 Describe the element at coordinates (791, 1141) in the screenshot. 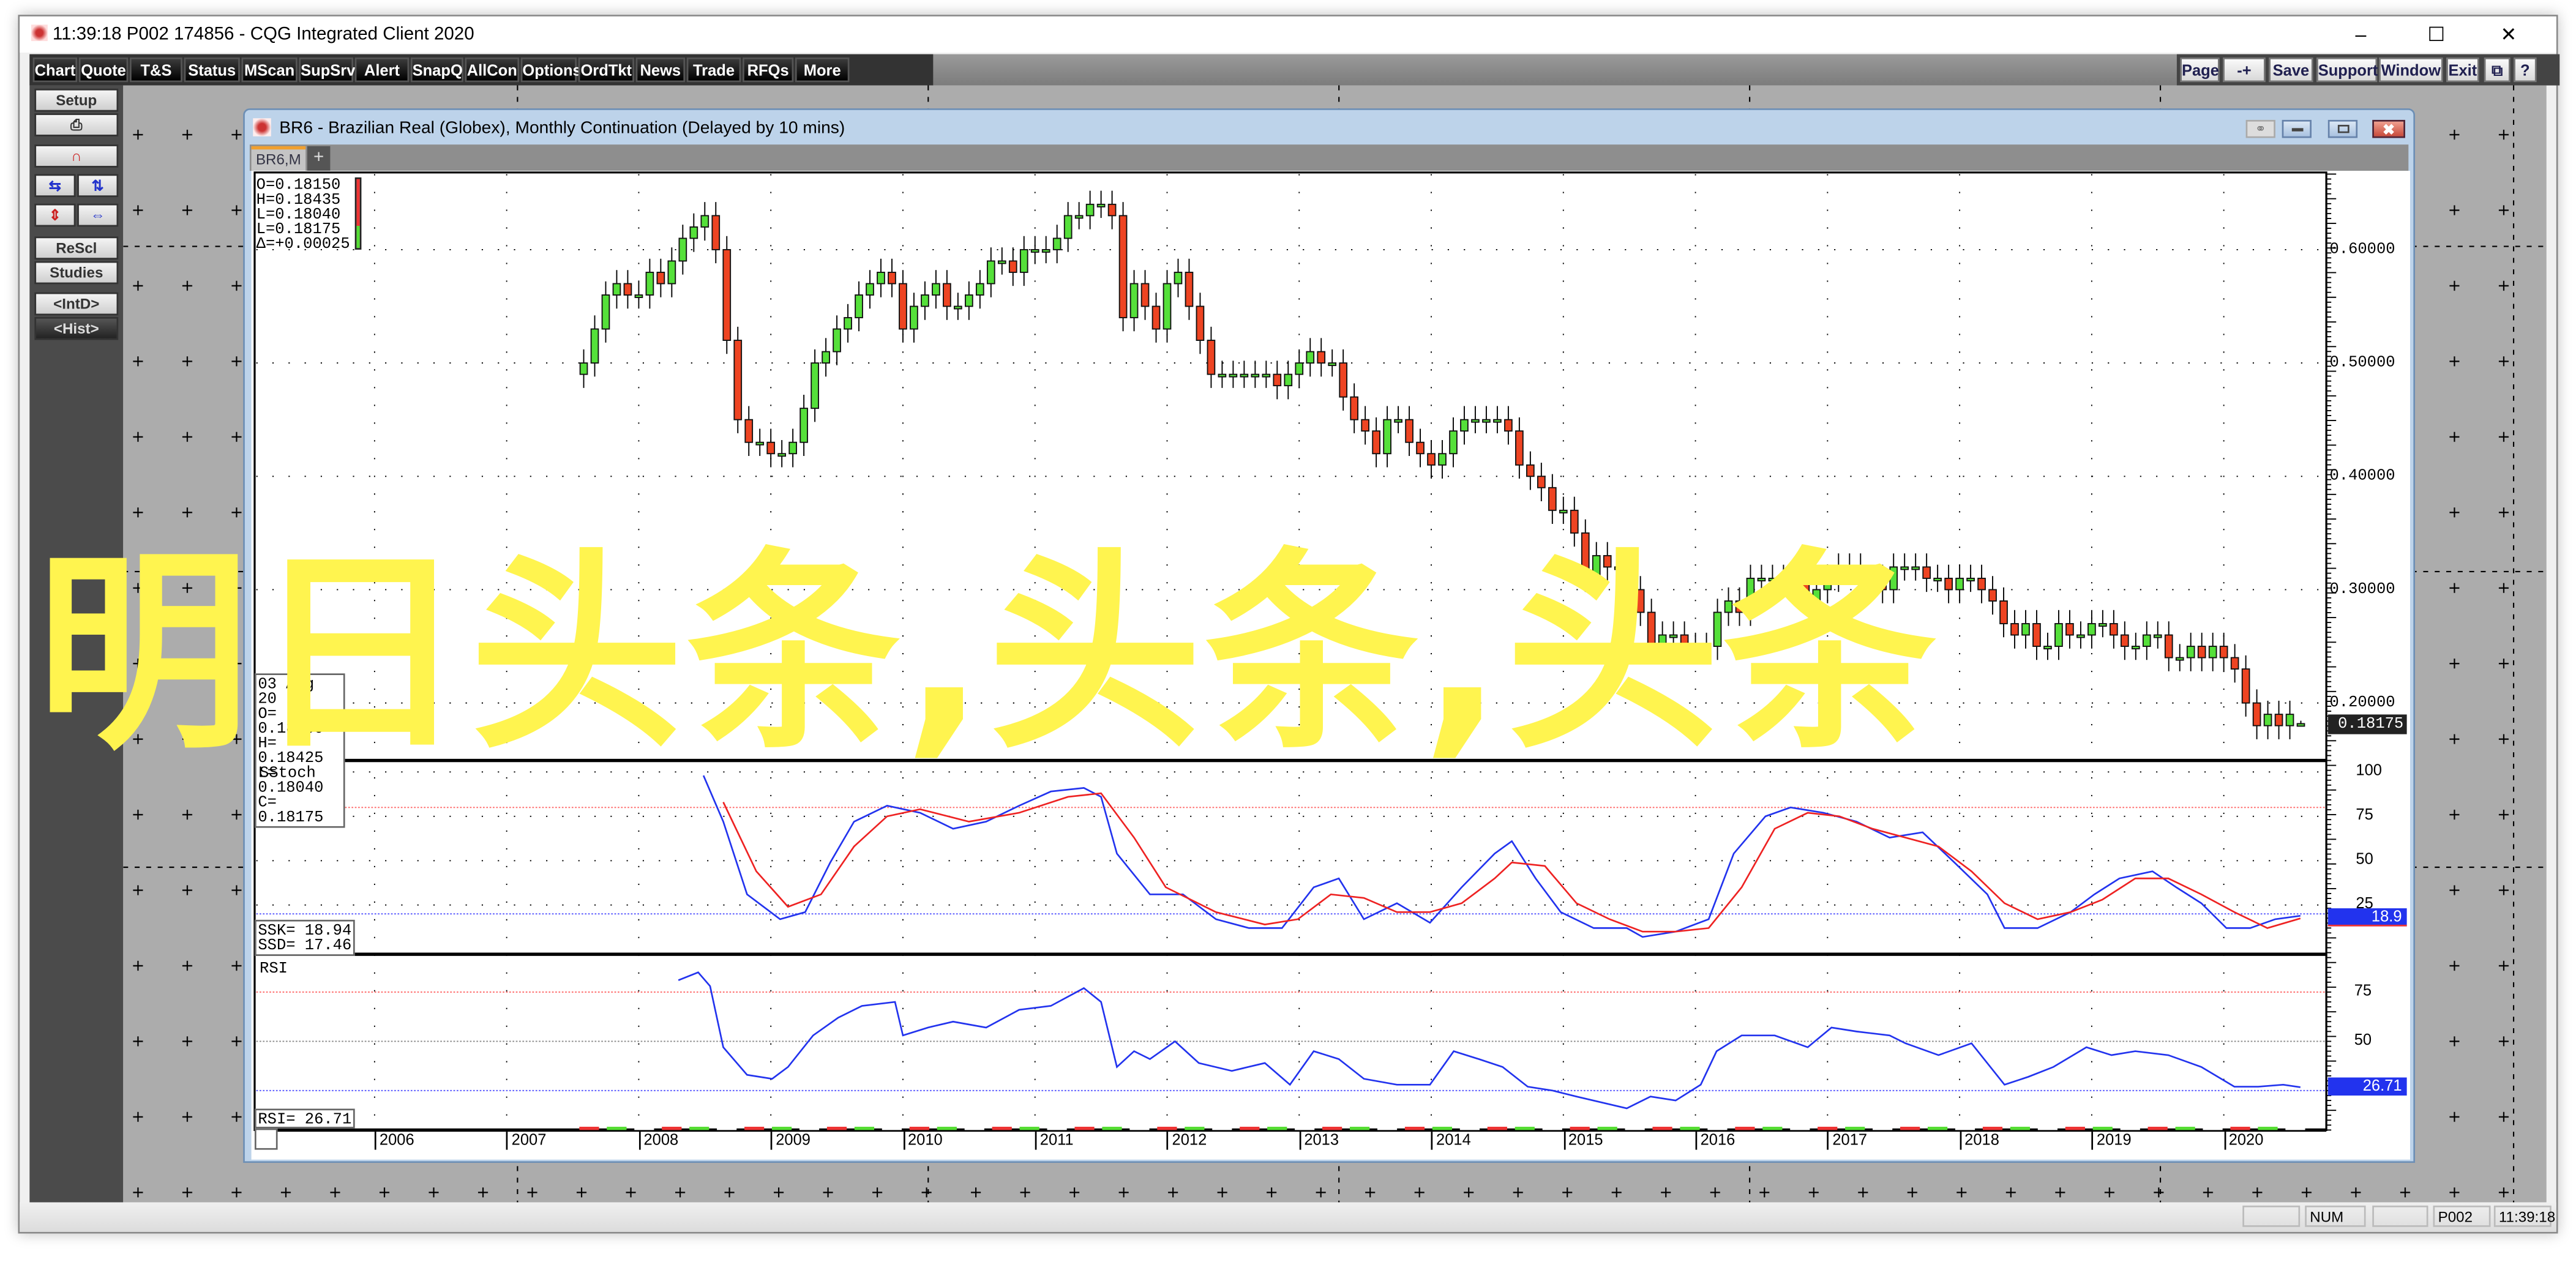

I see `year-tick-label: 2009` at that location.